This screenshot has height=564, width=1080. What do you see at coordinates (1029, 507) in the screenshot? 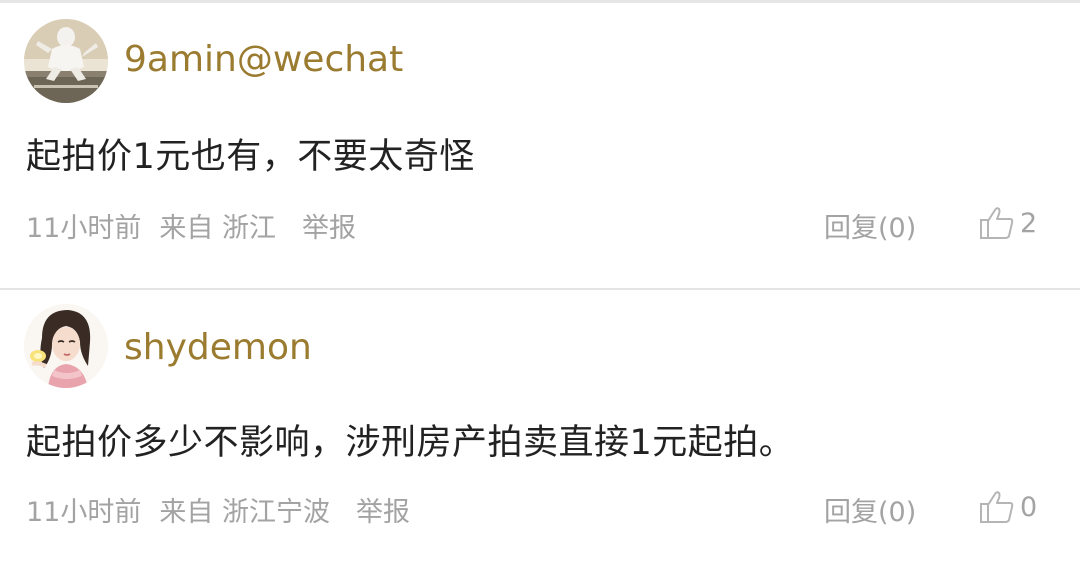
I see `like-count: 0` at bounding box center [1029, 507].